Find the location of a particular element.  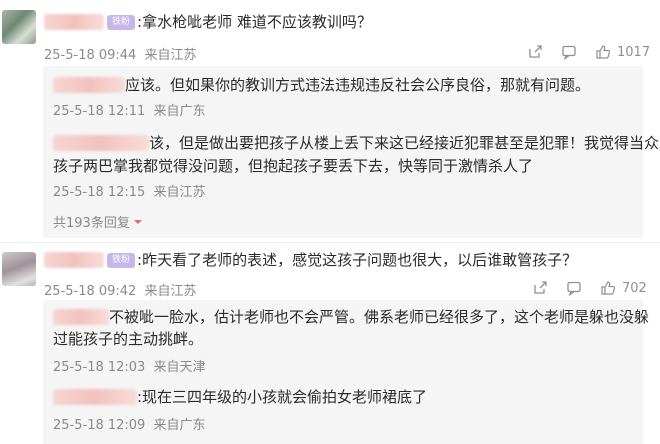

reply-text-line1: 不被呲一脸水，估计老师也不会严管。佛系老师已经很多了，这个老师是躲也没躲 is located at coordinates (379, 317).